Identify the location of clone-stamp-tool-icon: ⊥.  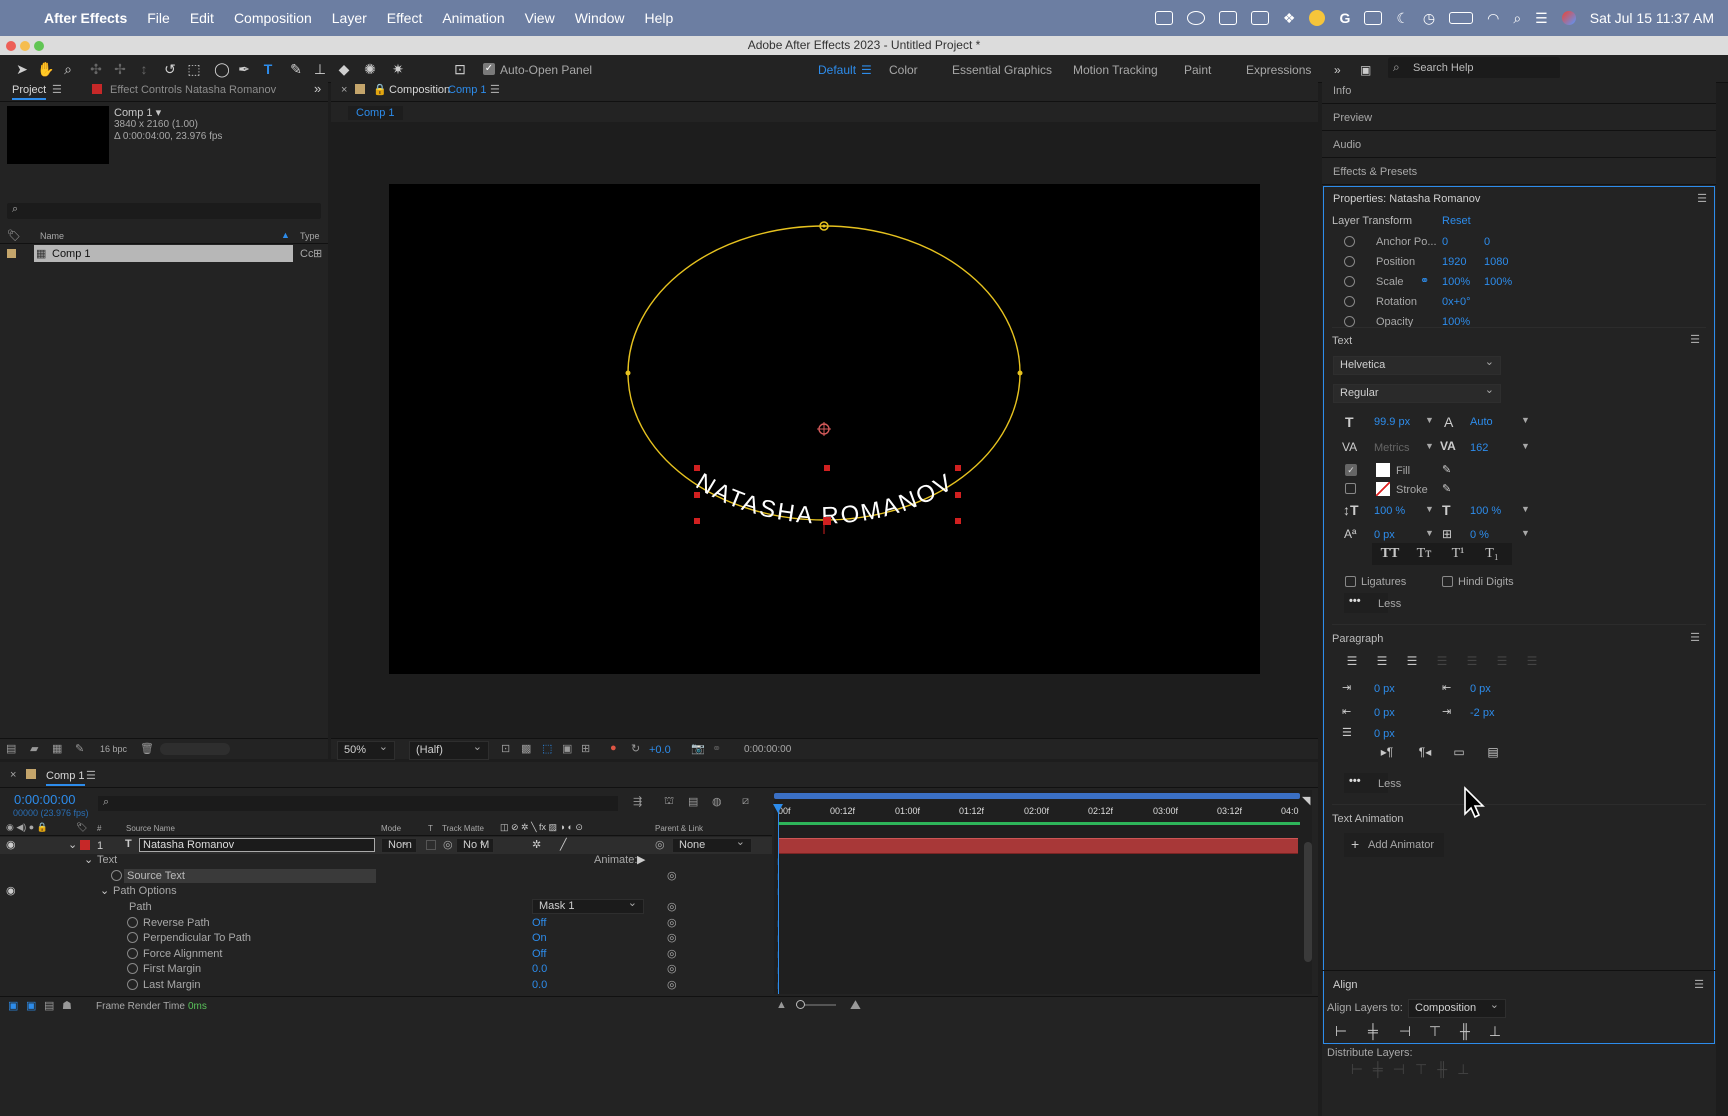
(320, 69).